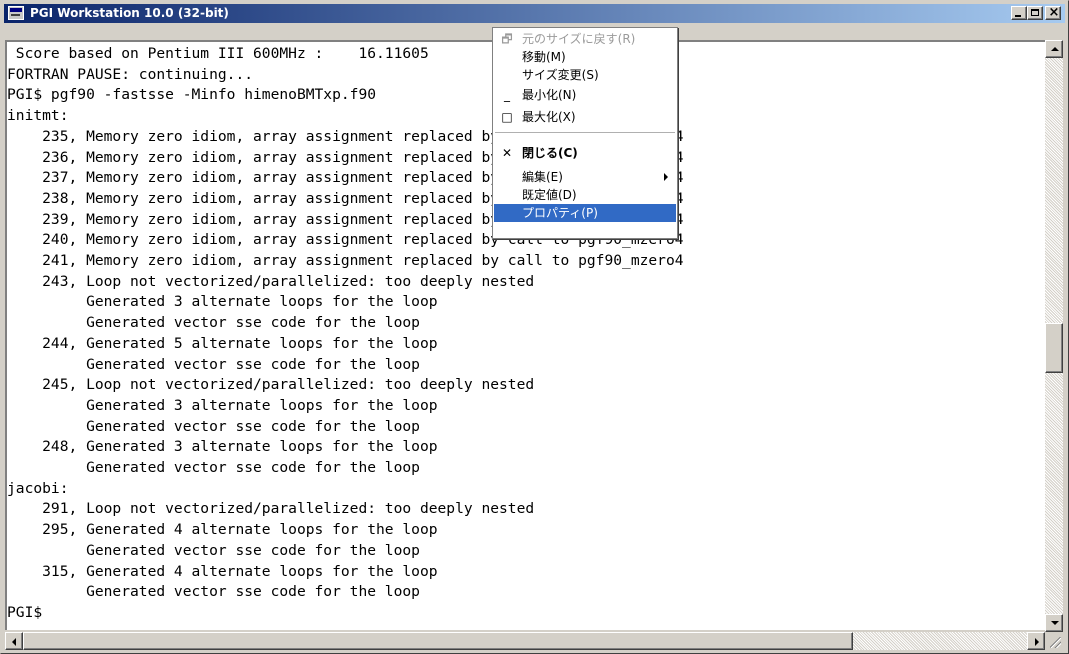 This screenshot has height=654, width=1069. I want to click on menu-item-7: 既定値(D), so click(585, 195).